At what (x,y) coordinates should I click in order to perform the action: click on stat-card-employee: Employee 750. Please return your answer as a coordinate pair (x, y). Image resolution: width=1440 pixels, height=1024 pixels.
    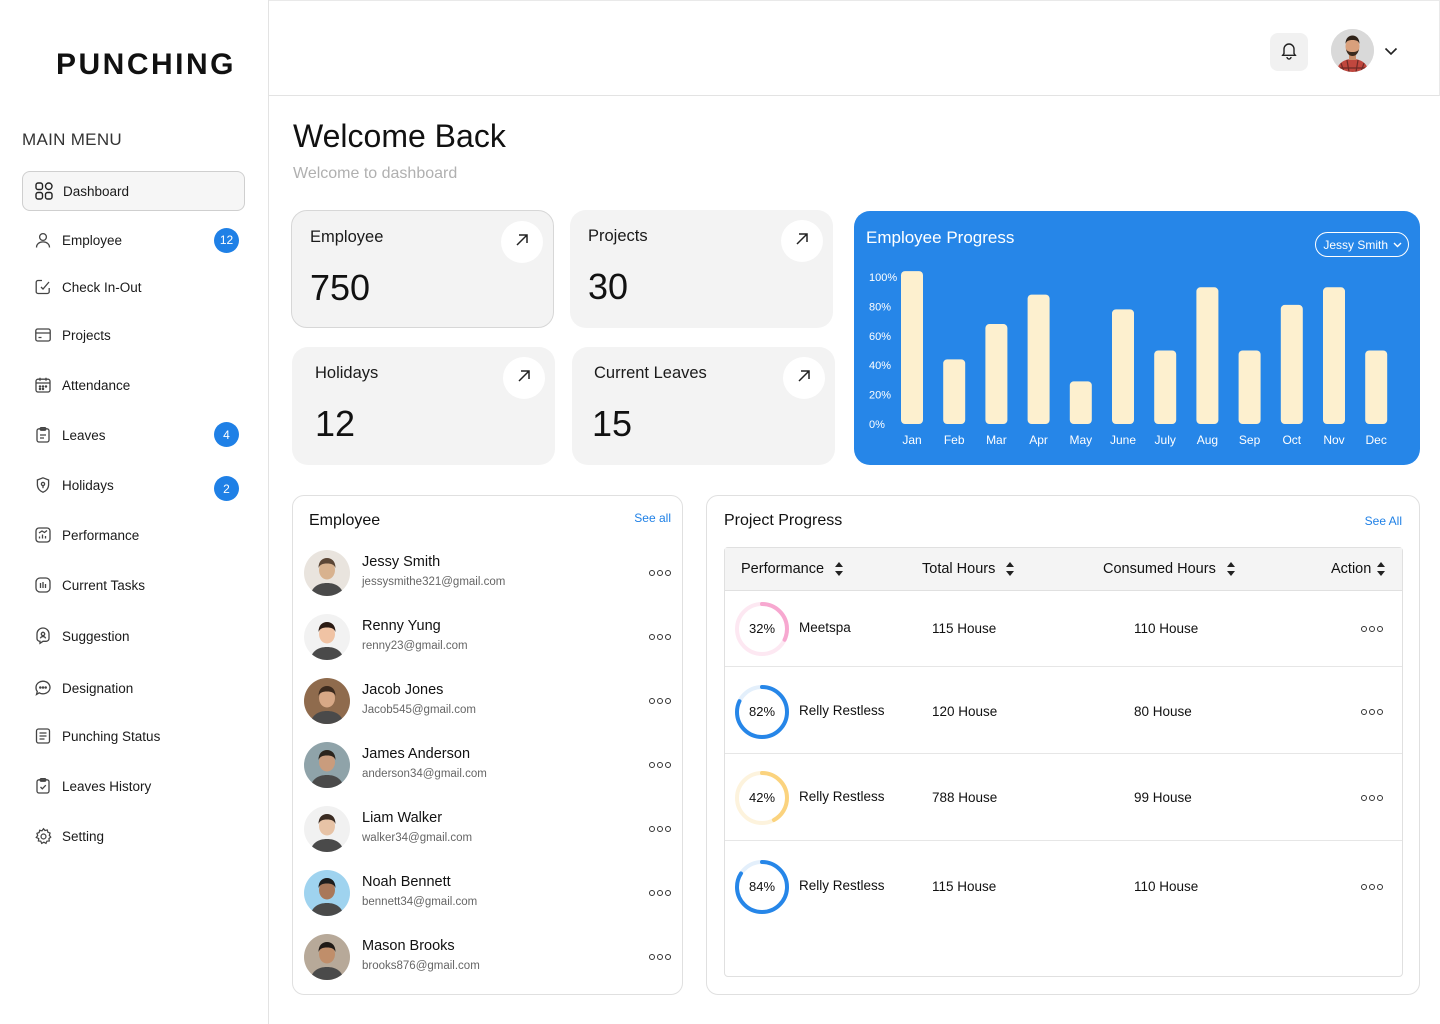
    Looking at the image, I should click on (422, 269).